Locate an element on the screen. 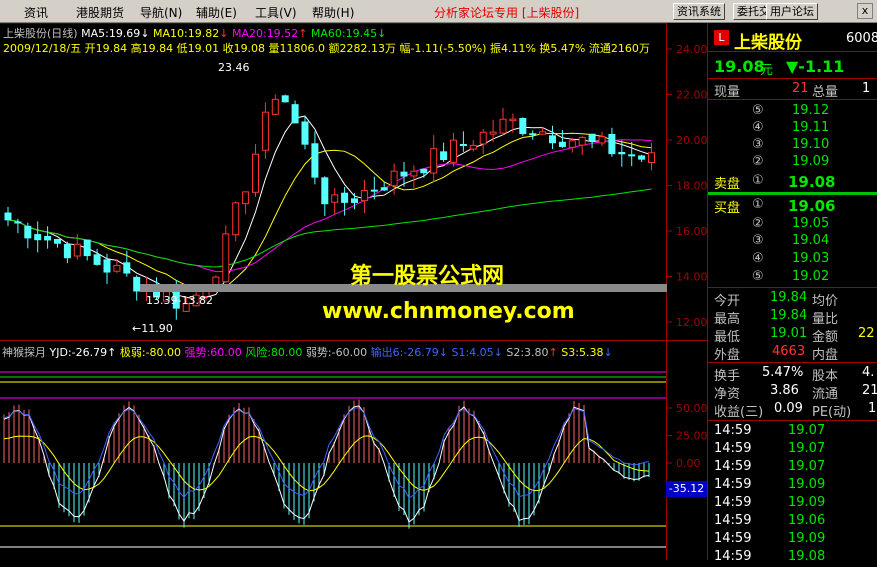 The width and height of the screenshot is (877, 567). tick-row: 14:59 19.08 is located at coordinates (770, 556).